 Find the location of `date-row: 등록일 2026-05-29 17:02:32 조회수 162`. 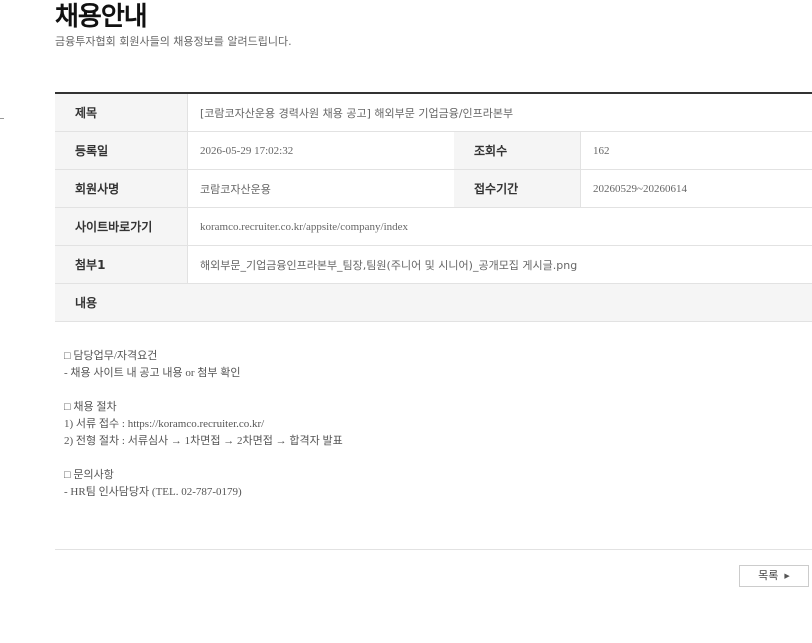

date-row: 등록일 2026-05-29 17:02:32 조회수 162 is located at coordinates (433, 150).